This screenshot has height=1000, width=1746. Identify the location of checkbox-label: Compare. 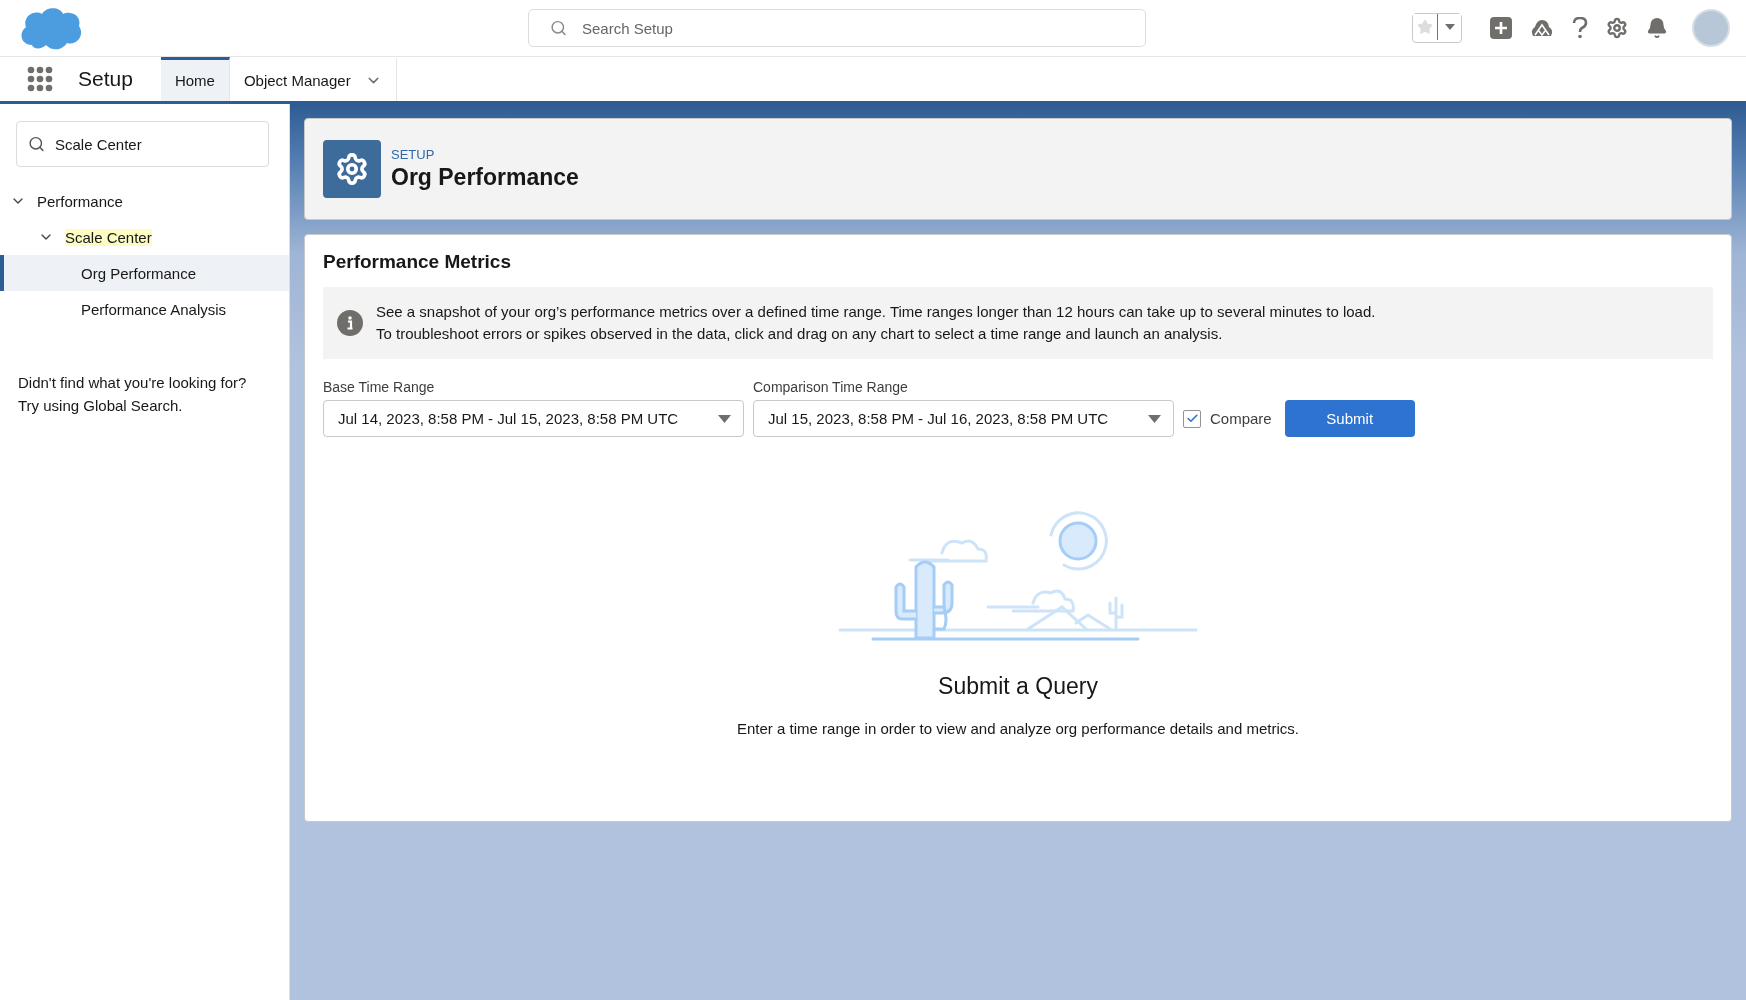
(1241, 418).